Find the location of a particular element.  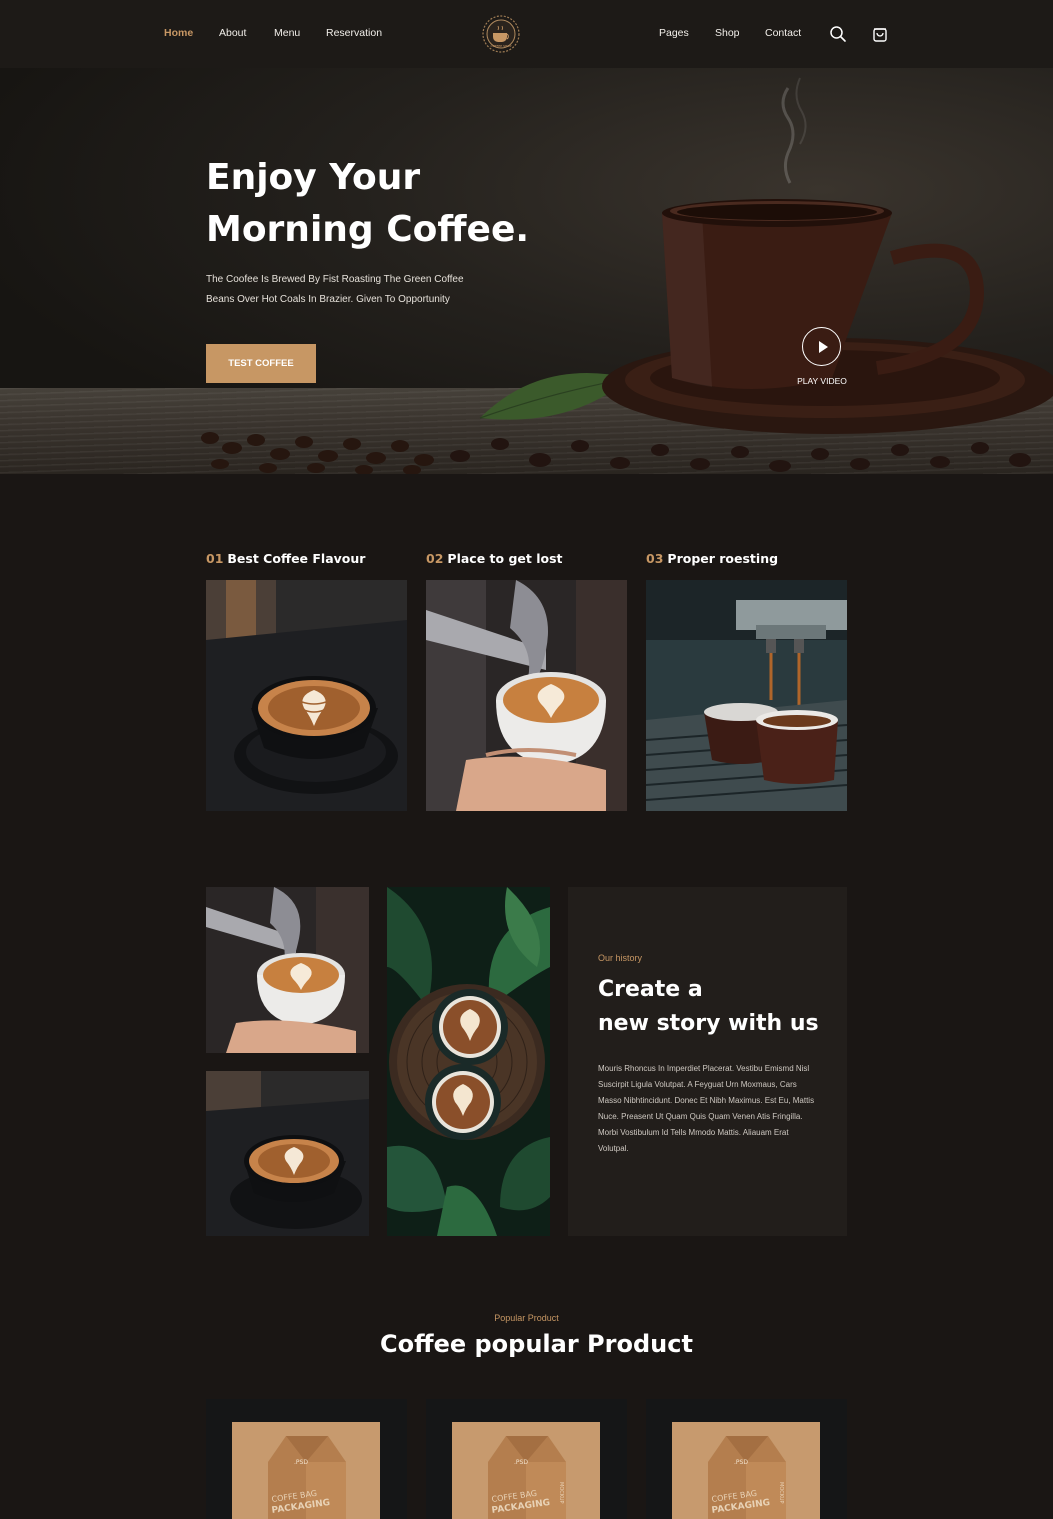

hero-title: Enjoy Your Morning Coffee. is located at coordinates (386, 204).